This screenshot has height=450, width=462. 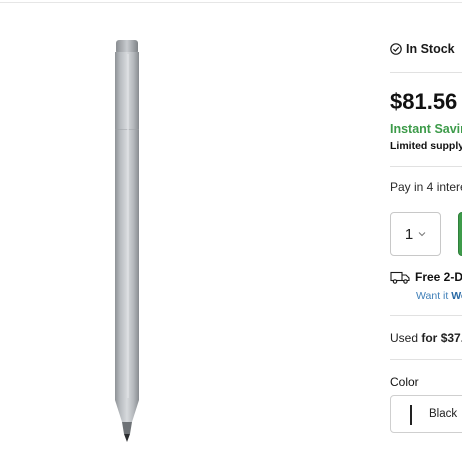 I want to click on want-it-prefix: Want it, so click(x=434, y=296).